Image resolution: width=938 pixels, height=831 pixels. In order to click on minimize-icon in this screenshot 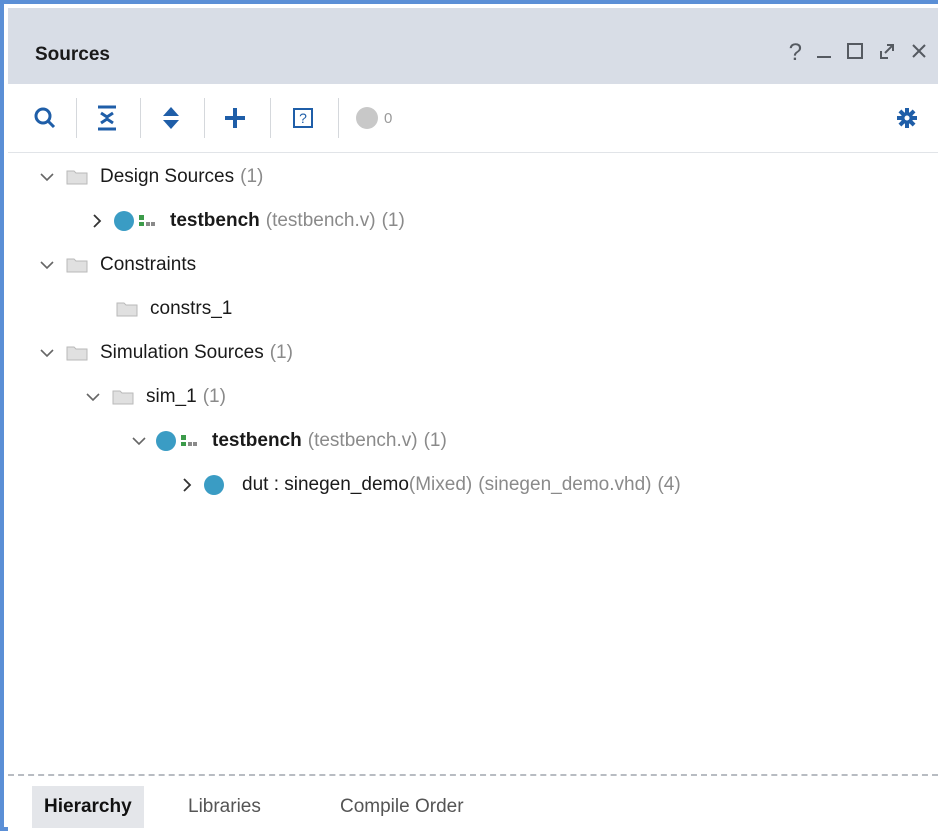, I will do `click(824, 52)`.